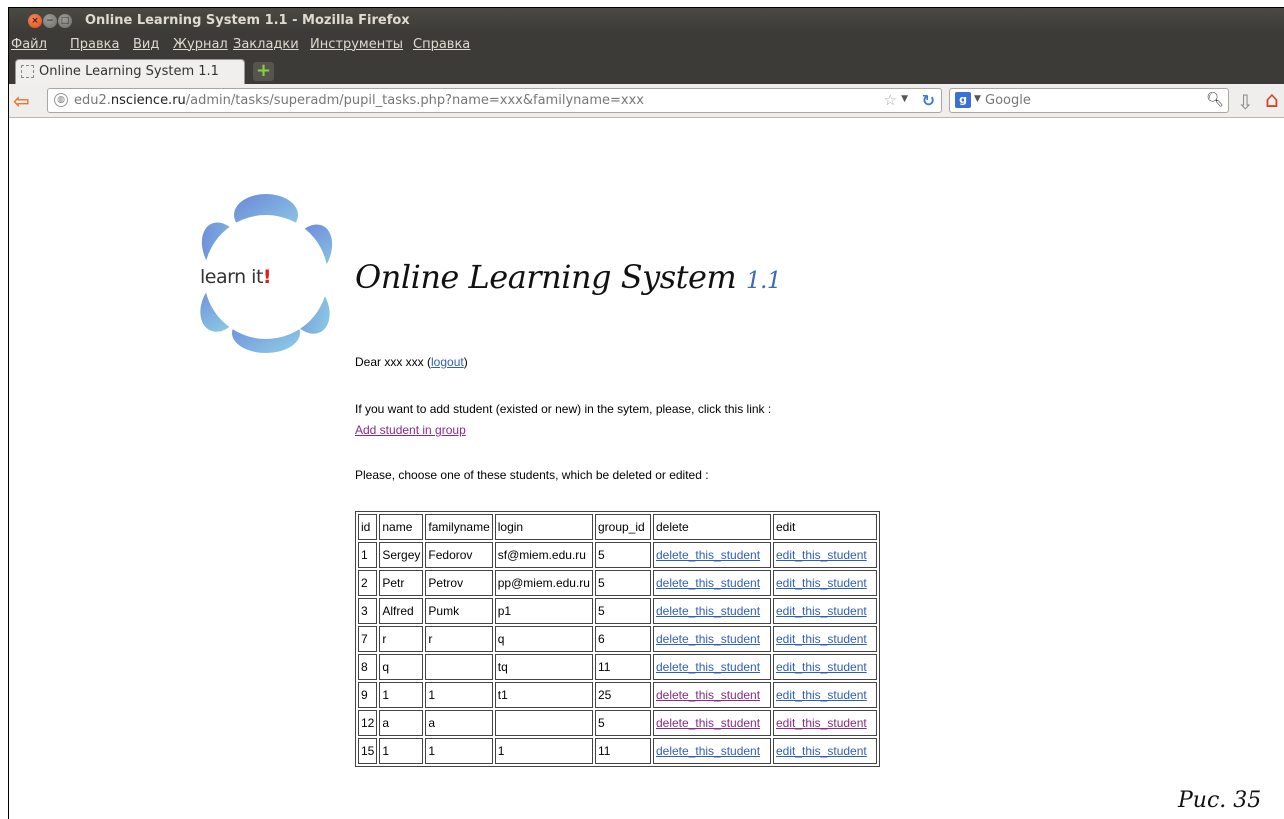 The width and height of the screenshot is (1284, 819). I want to click on cell-name: Sergey, so click(401, 555).